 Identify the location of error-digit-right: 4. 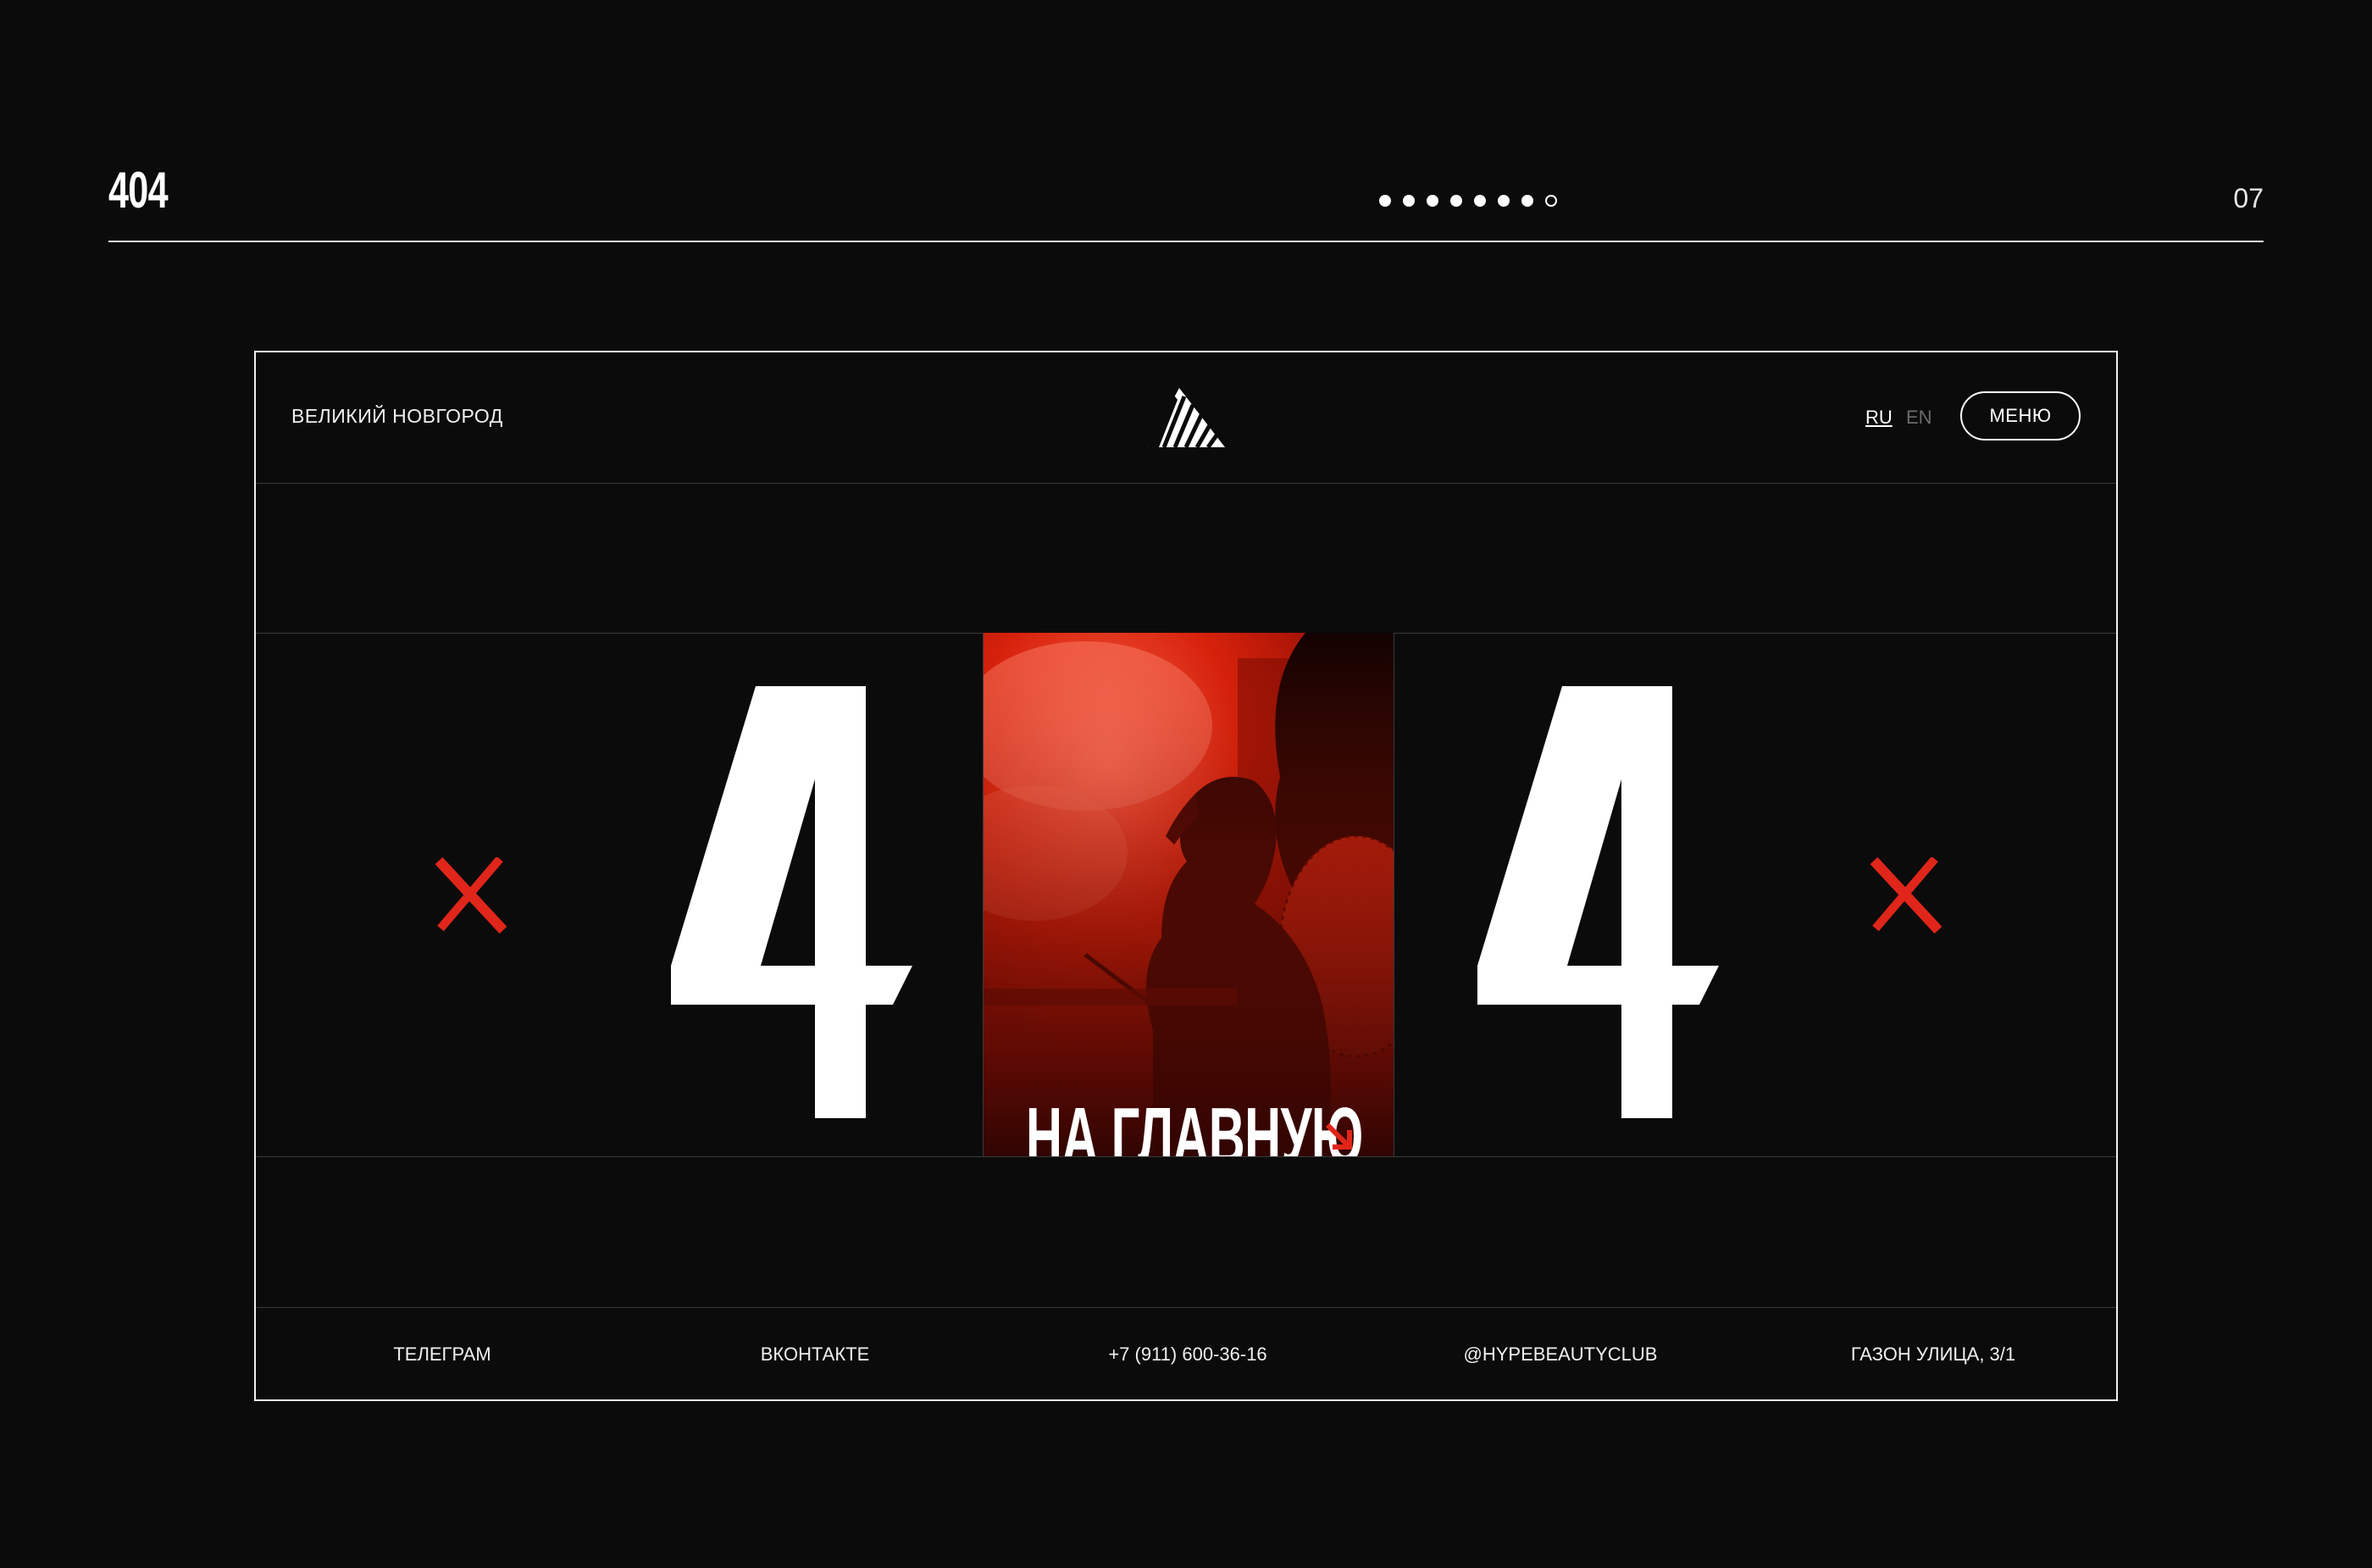
(1598, 902).